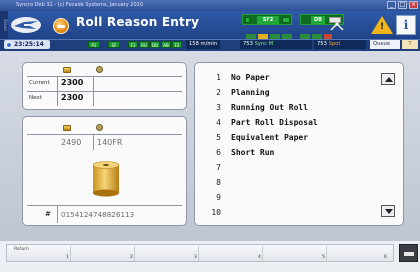 Image resolution: width=420 pixels, height=272 pixels. What do you see at coordinates (253, 152) in the screenshot?
I see `reason-label: Short Run` at bounding box center [253, 152].